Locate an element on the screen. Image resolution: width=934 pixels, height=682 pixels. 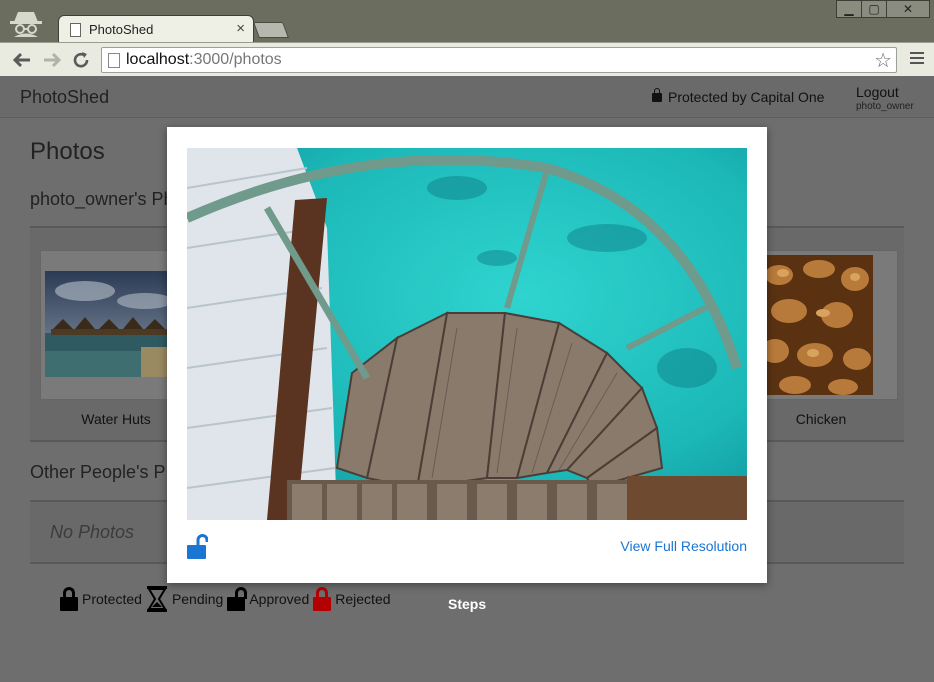
browser-tab: PhotoShed × is located at coordinates (156, 28).